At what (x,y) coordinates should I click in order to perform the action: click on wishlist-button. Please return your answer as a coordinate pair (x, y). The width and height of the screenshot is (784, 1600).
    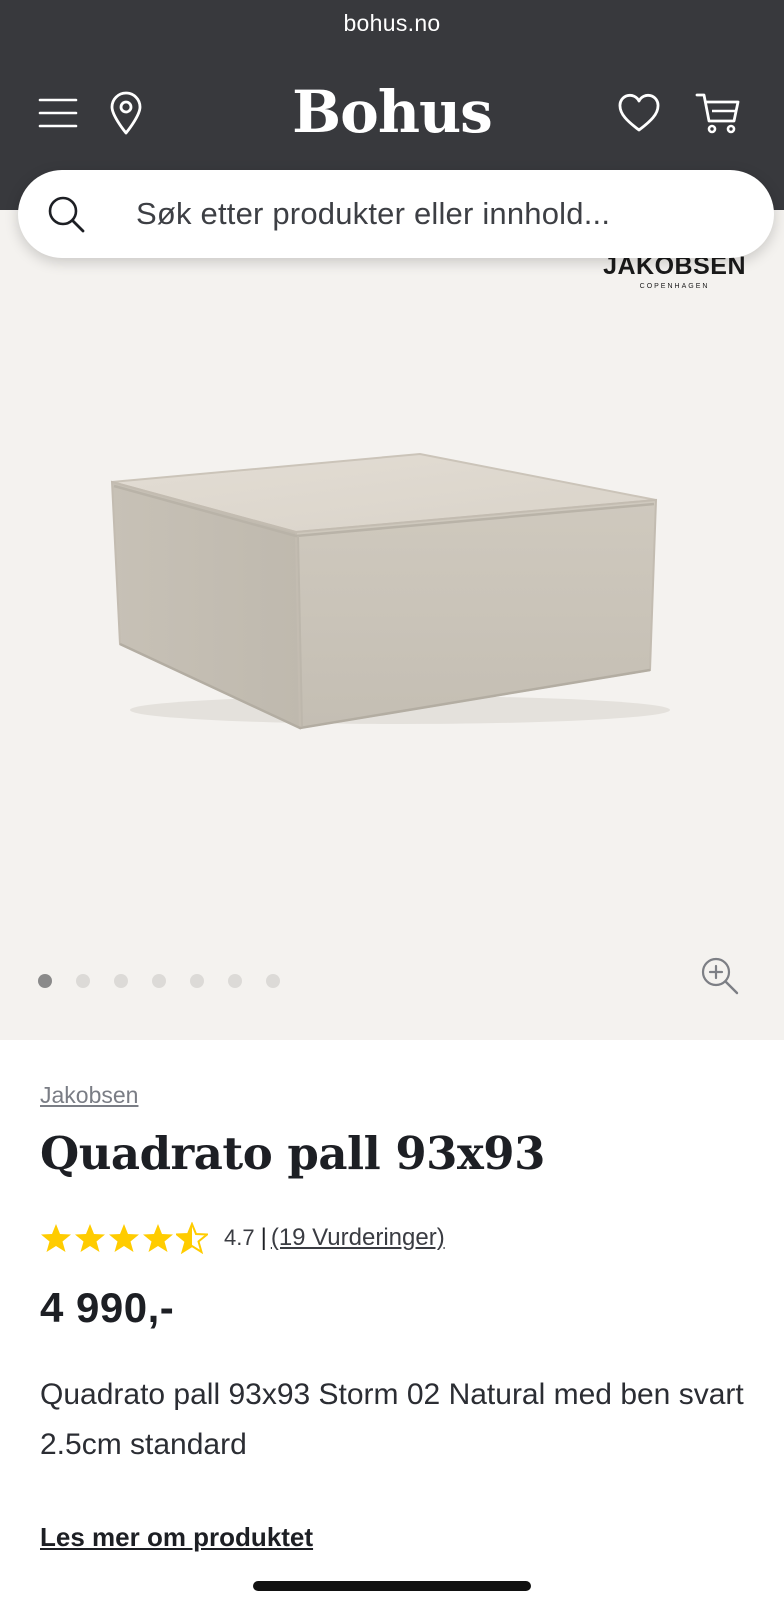
    Looking at the image, I should click on (639, 113).